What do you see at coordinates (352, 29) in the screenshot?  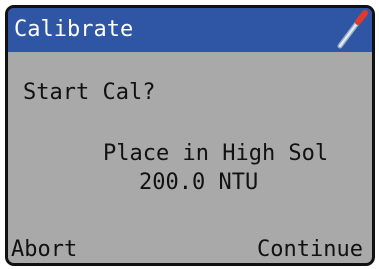 I see `probe-icon` at bounding box center [352, 29].